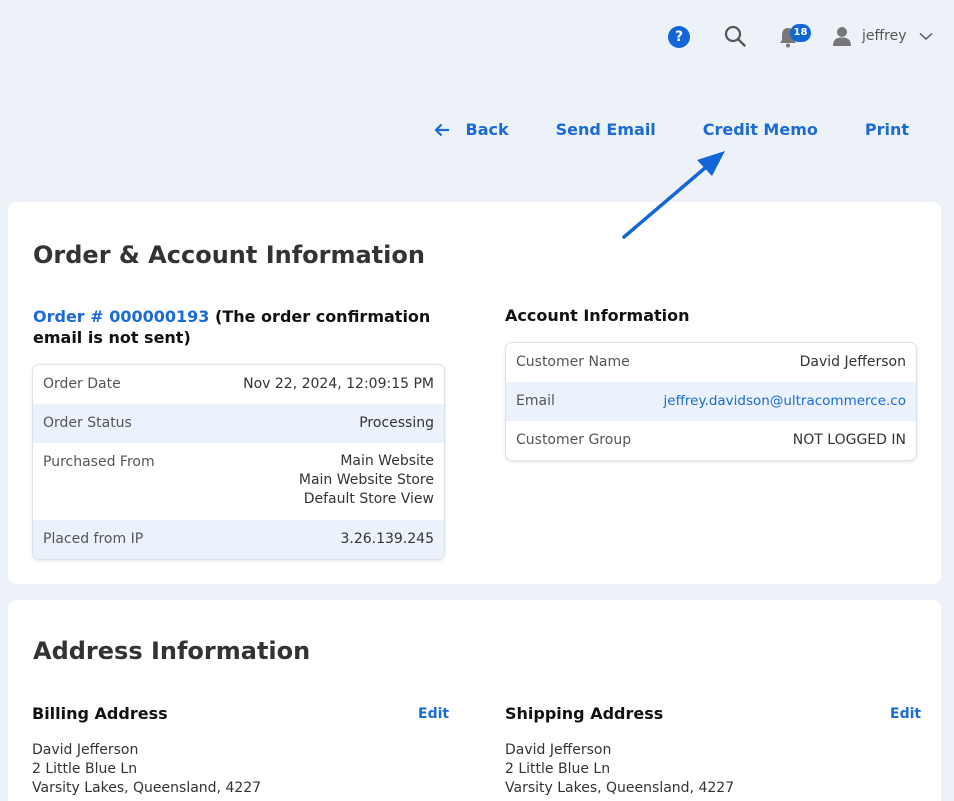  What do you see at coordinates (396, 423) in the screenshot?
I see `row-value: Processing` at bounding box center [396, 423].